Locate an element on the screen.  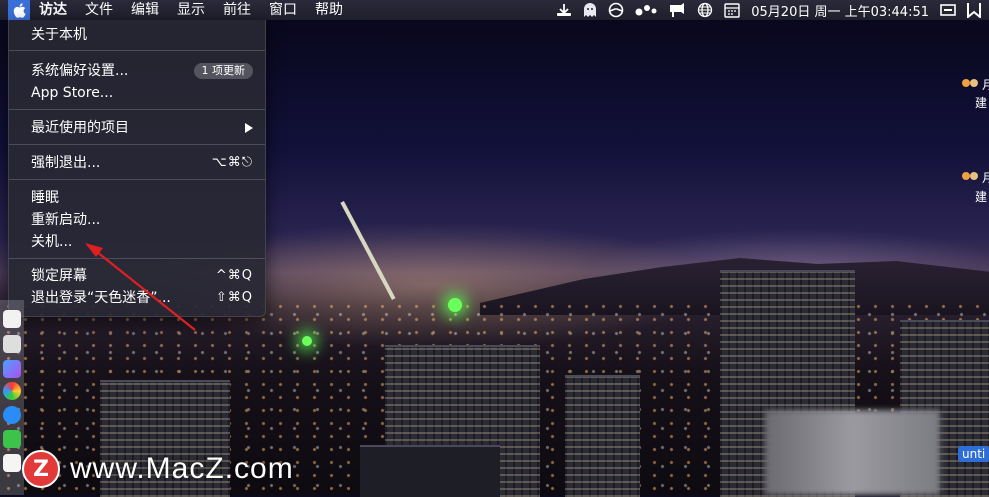
watermark-logo: Z is located at coordinates (41, 469).